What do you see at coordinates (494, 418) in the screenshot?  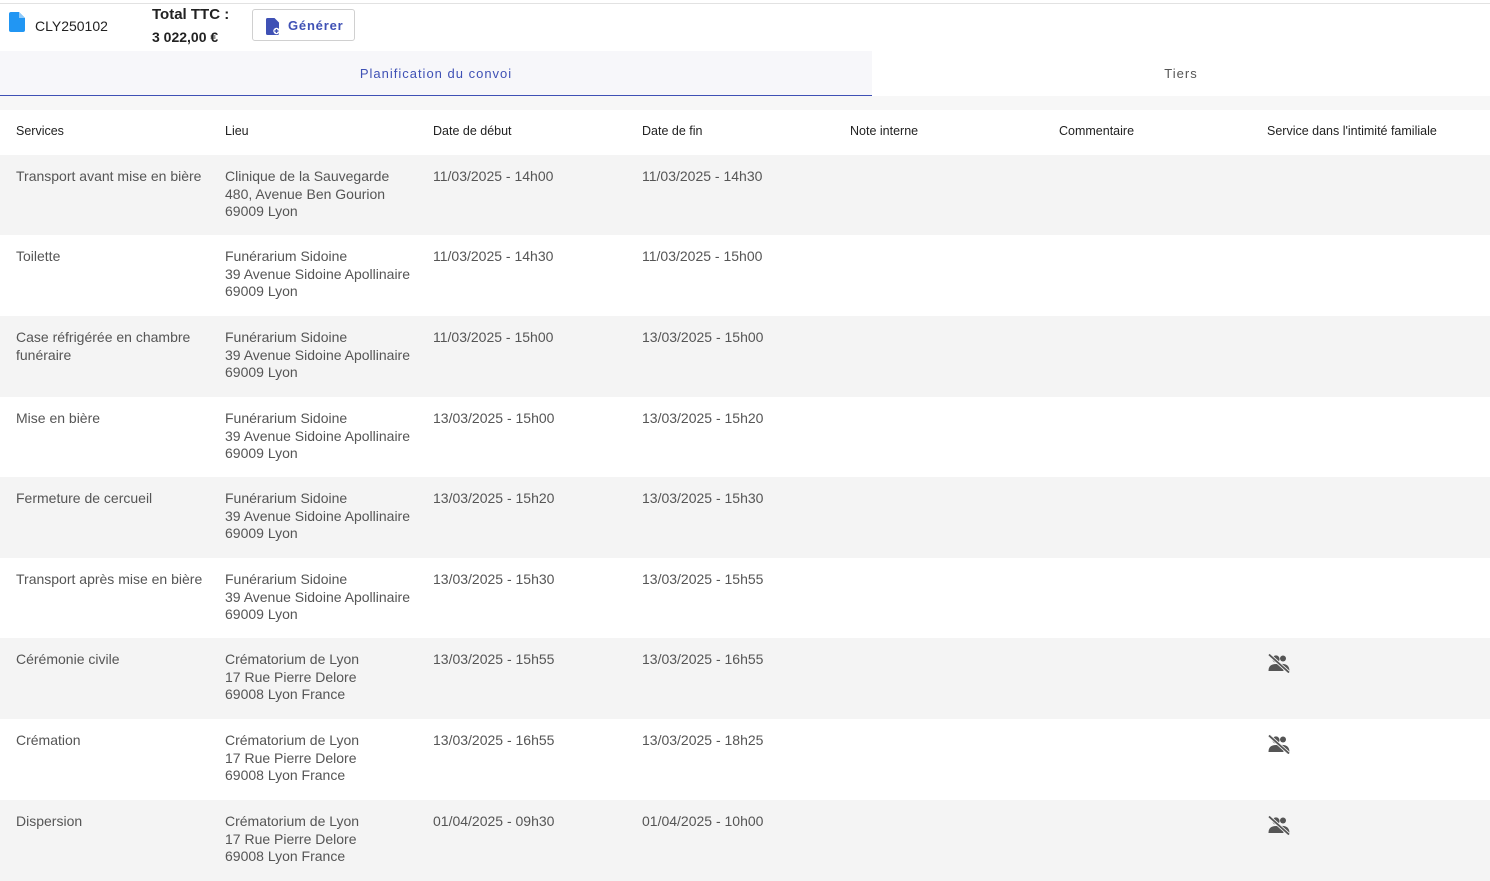 I see `date-debut-cell: 13/03/2025 - 15h00` at bounding box center [494, 418].